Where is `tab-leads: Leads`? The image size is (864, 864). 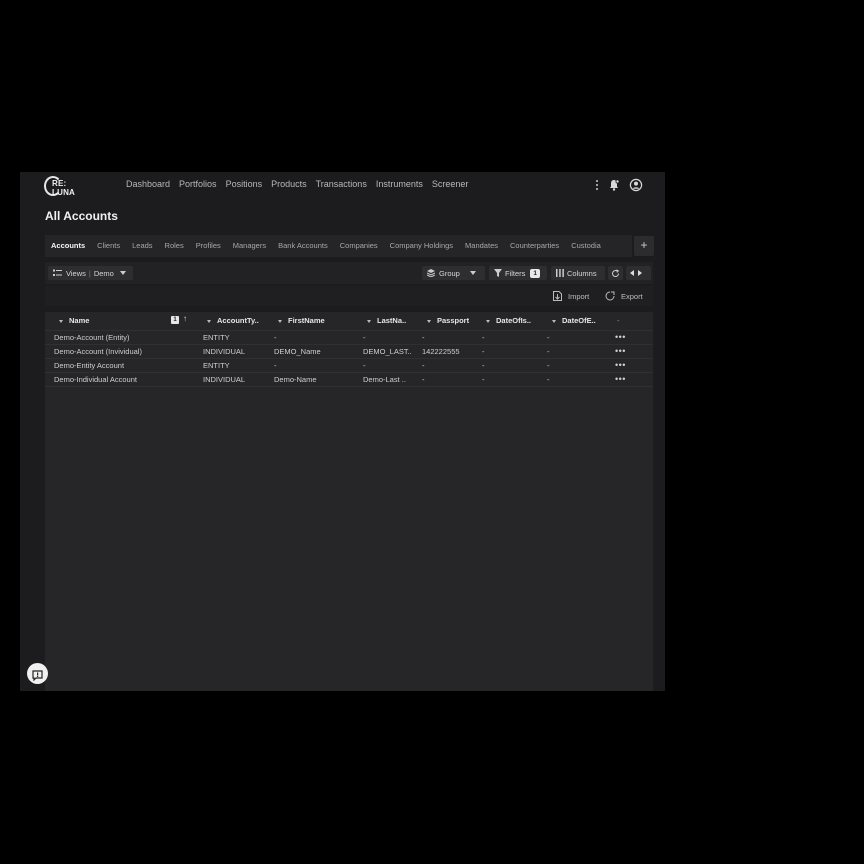
tab-leads: Leads is located at coordinates (142, 245).